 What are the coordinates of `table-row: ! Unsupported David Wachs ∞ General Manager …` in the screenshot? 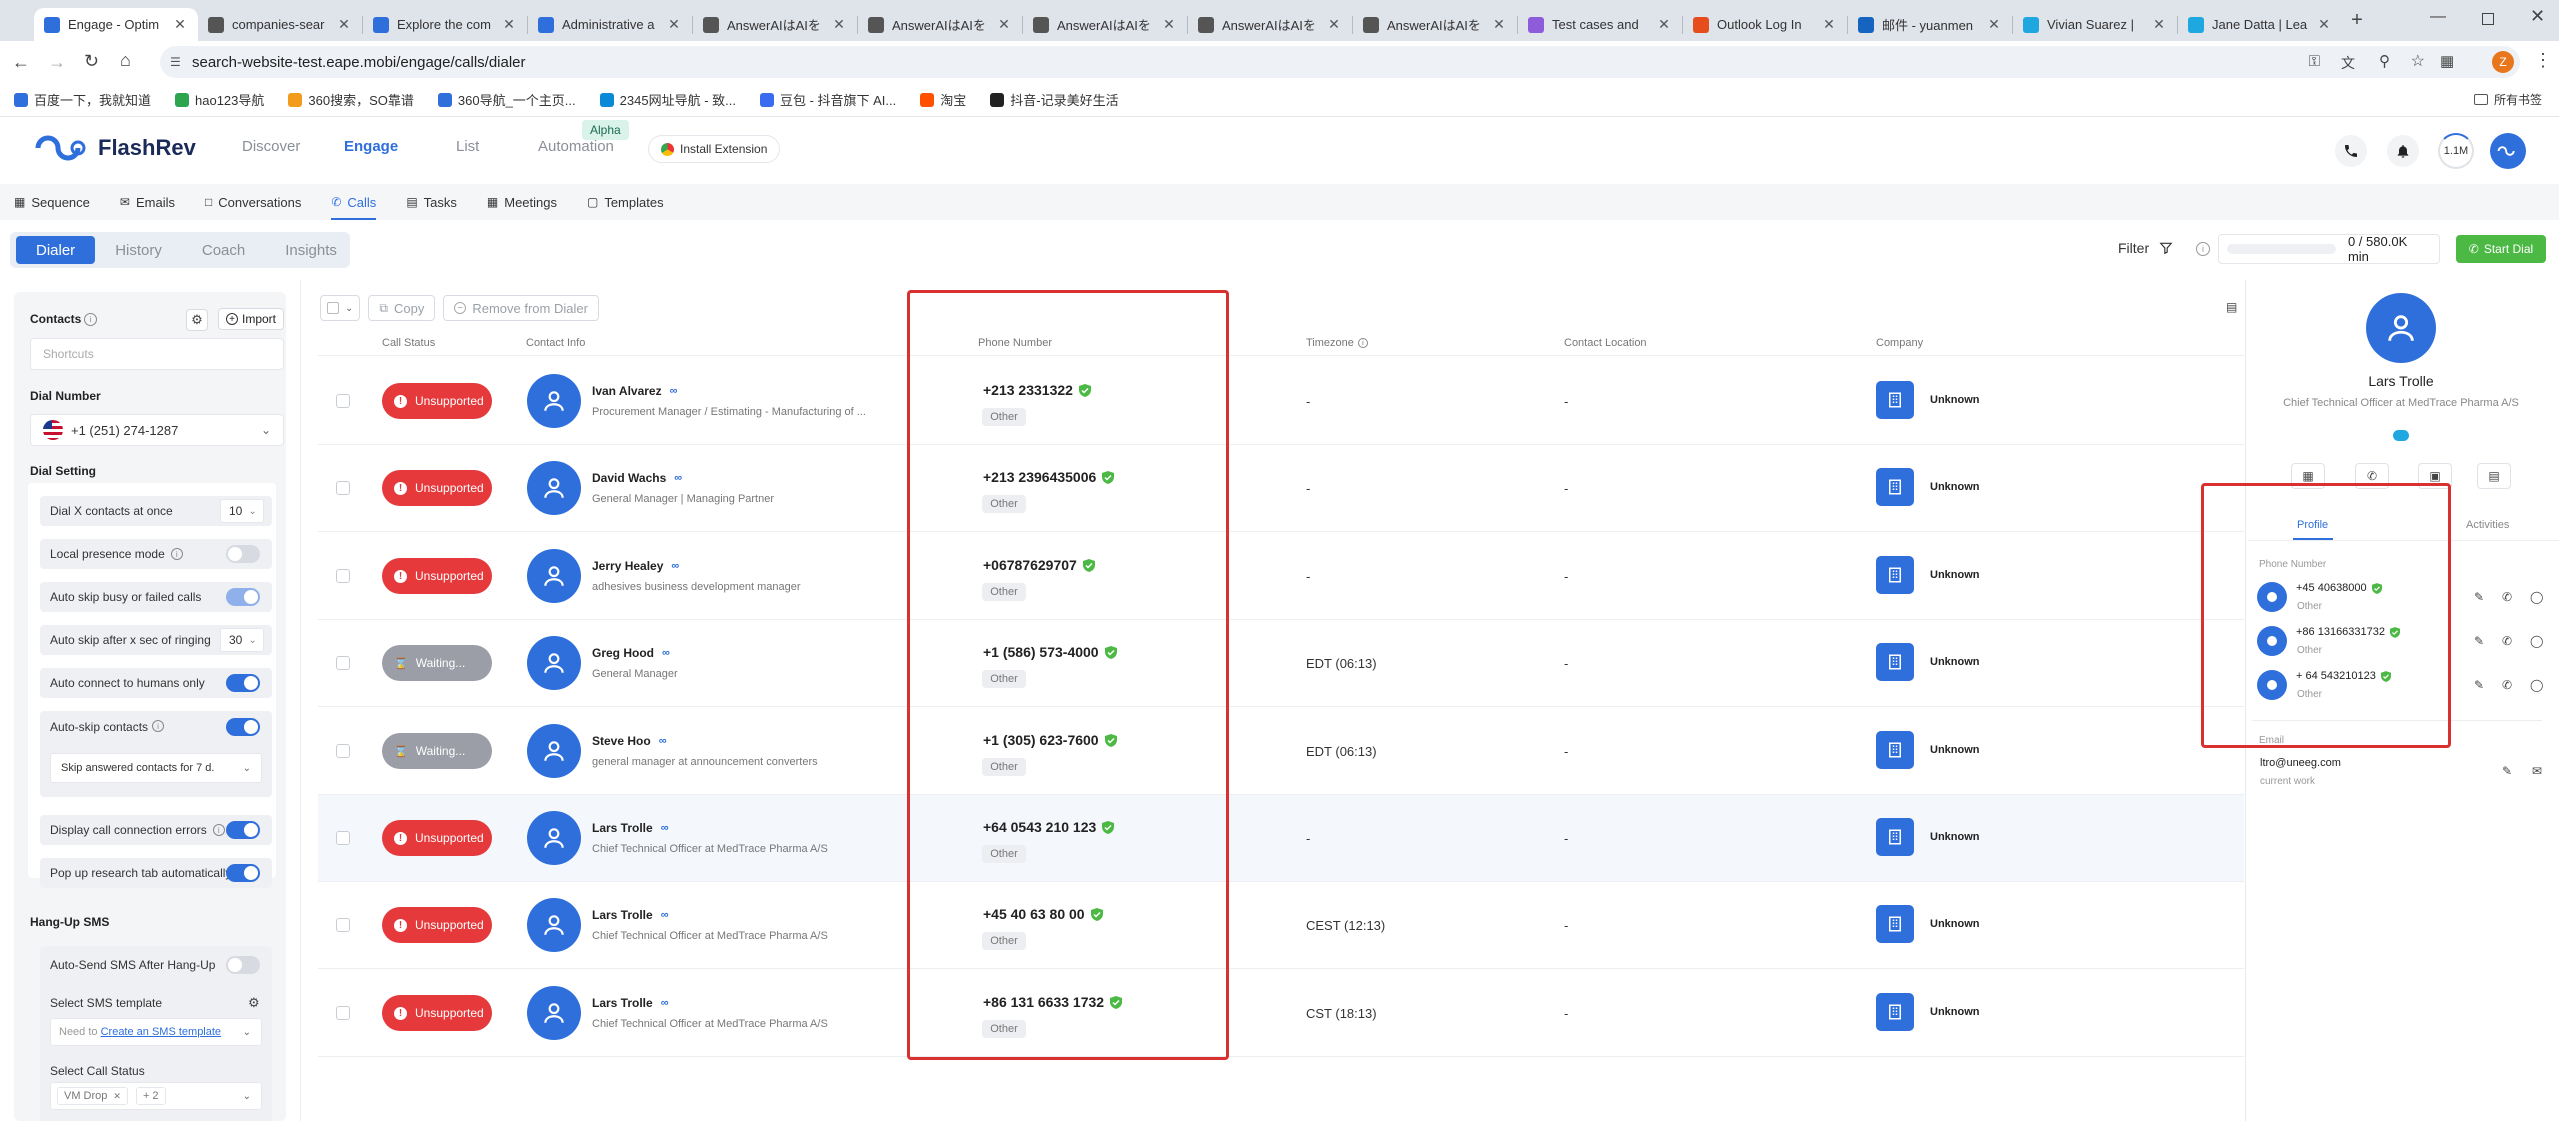 It's located at (1281, 488).